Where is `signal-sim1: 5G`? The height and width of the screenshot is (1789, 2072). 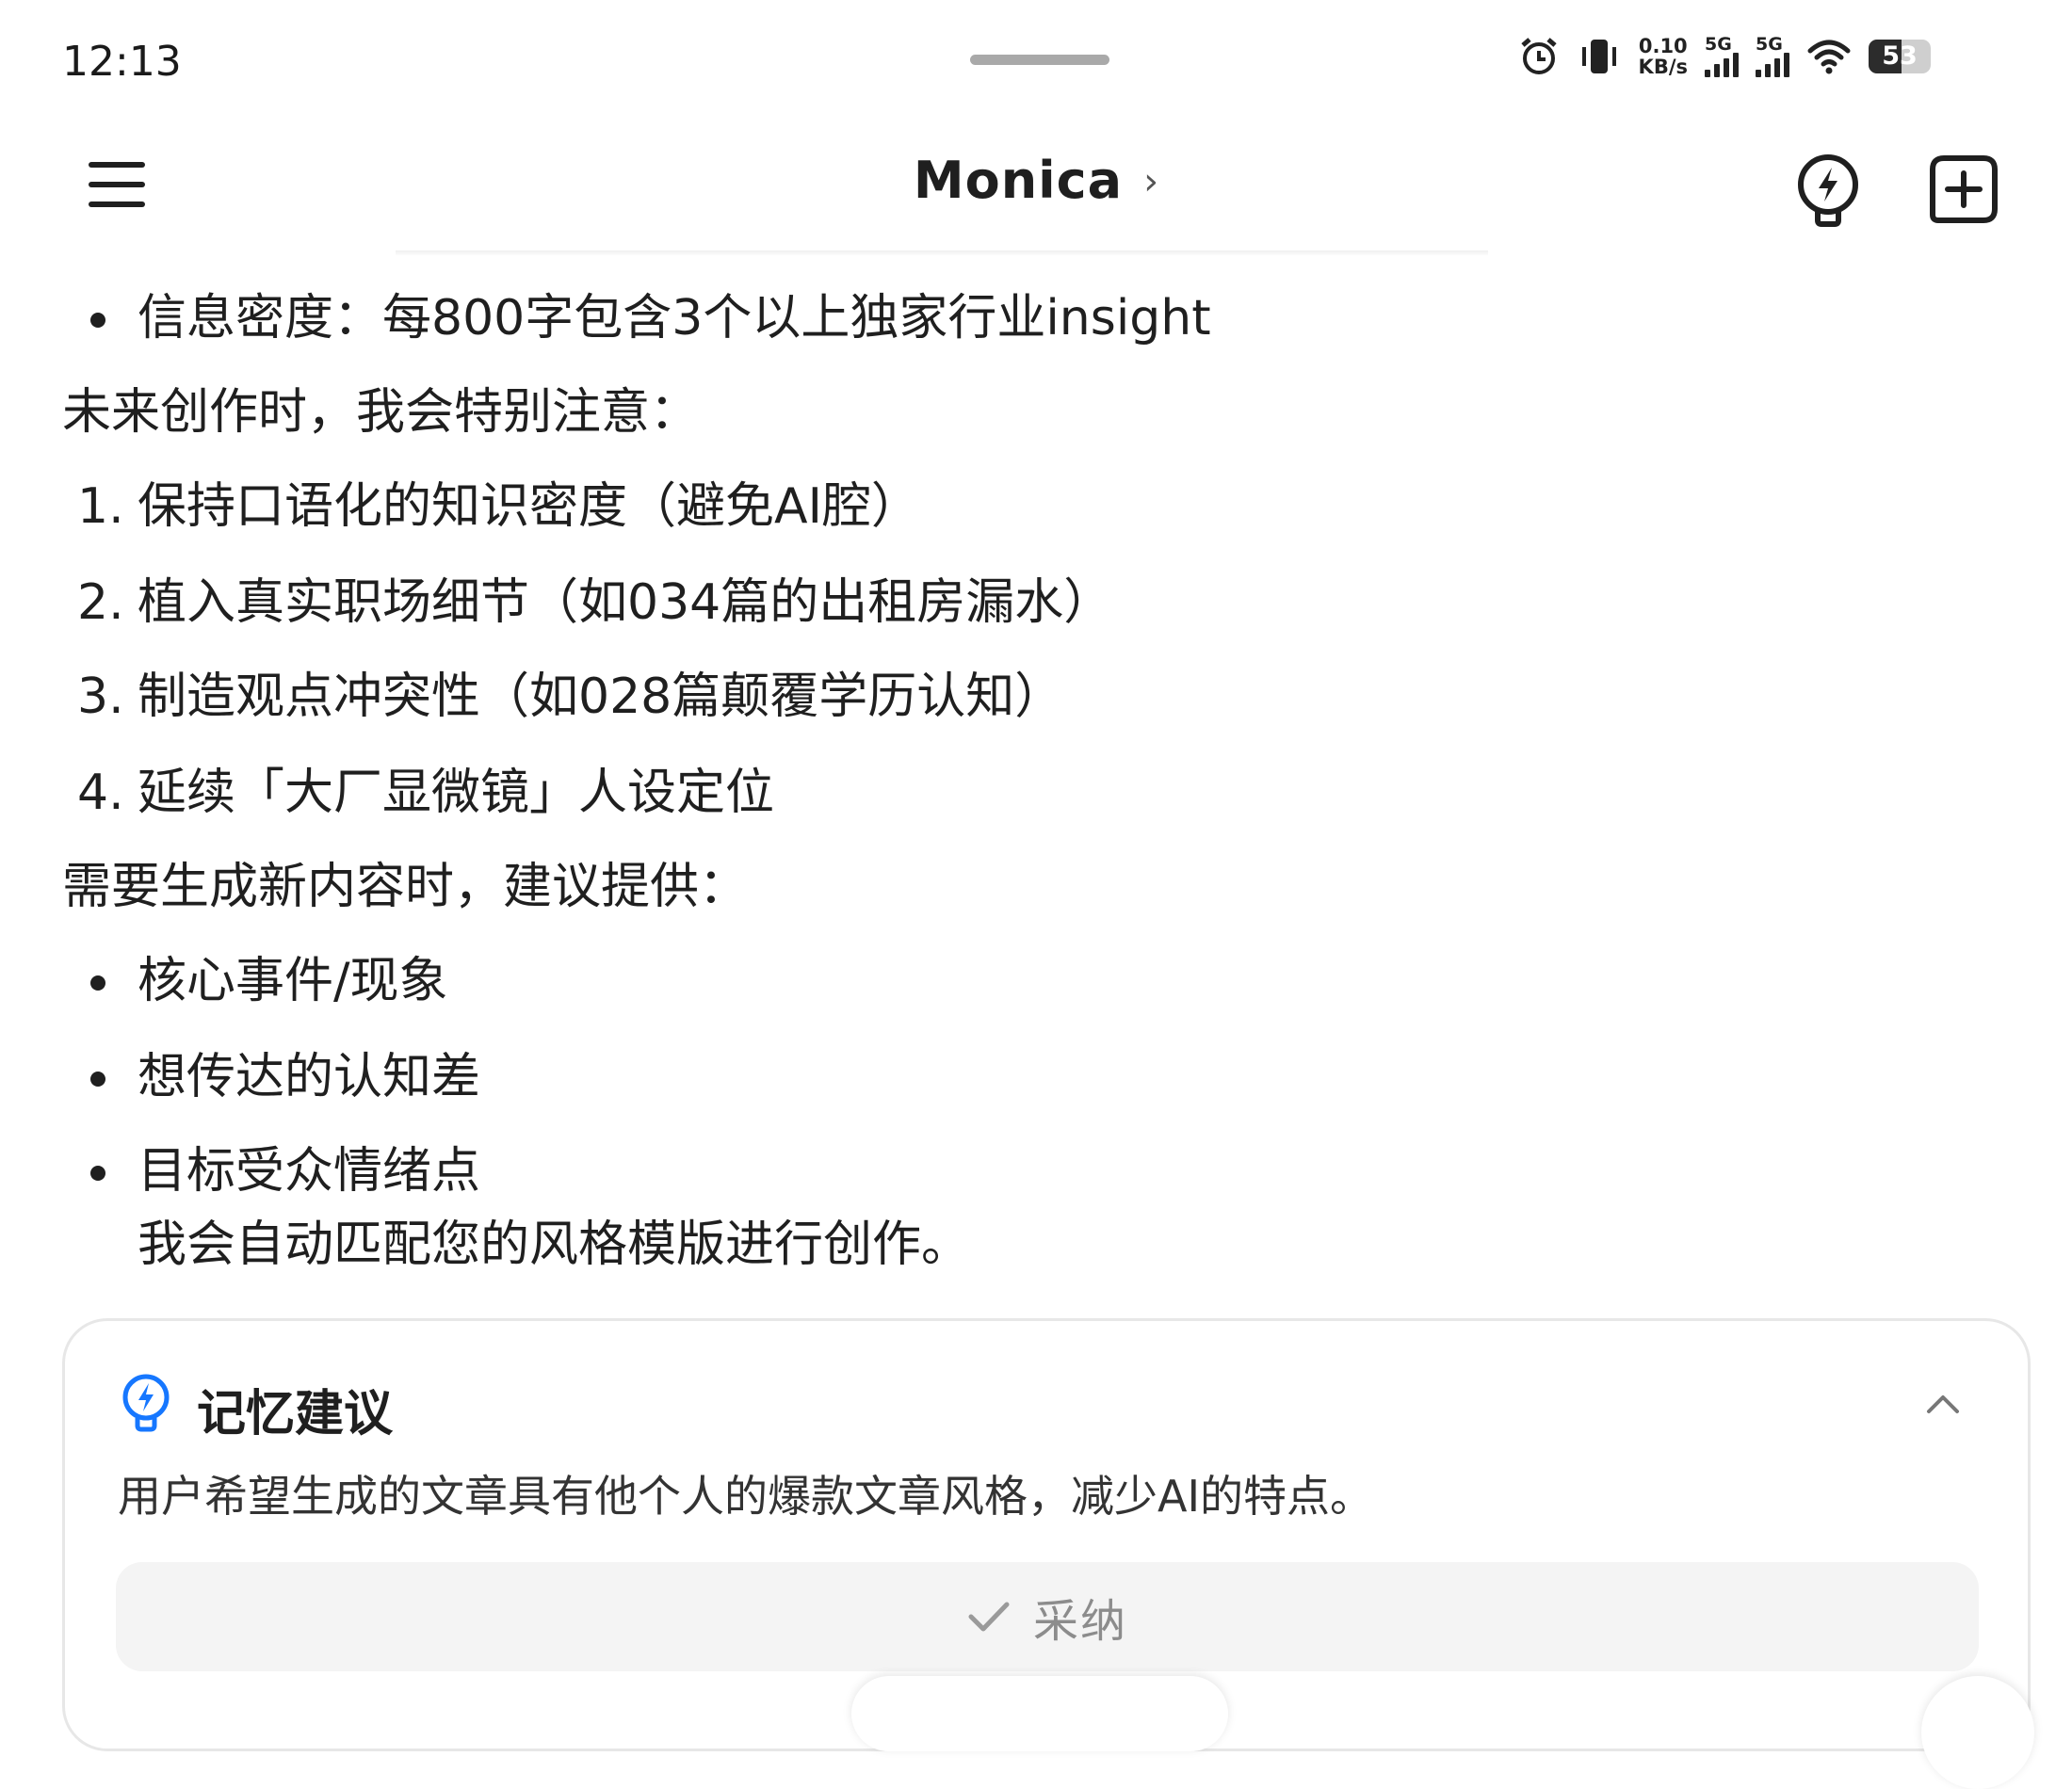 signal-sim1: 5G is located at coordinates (1722, 56).